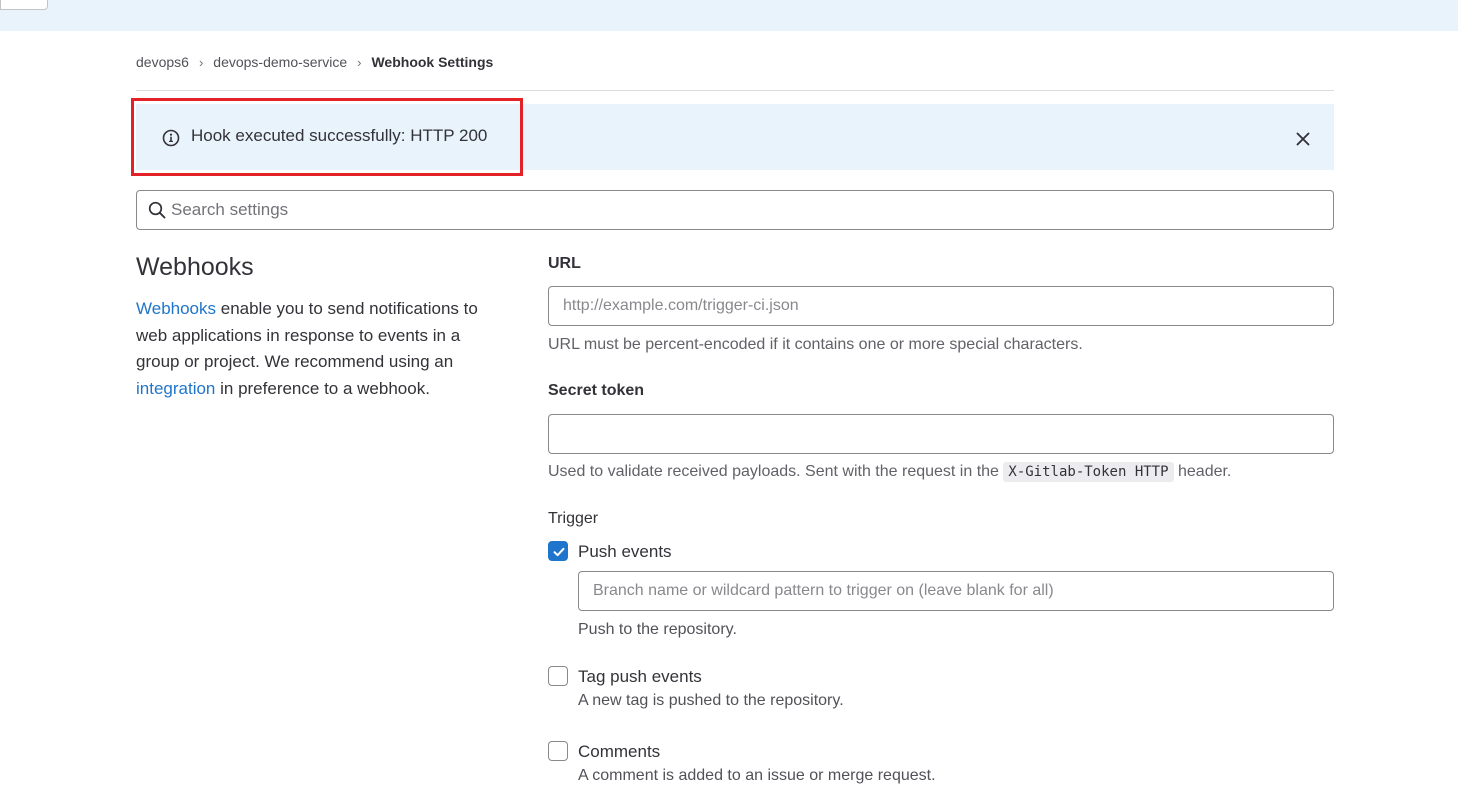 This screenshot has width=1458, height=804. I want to click on breadcrumb-current: Webhook Settings, so click(432, 62).